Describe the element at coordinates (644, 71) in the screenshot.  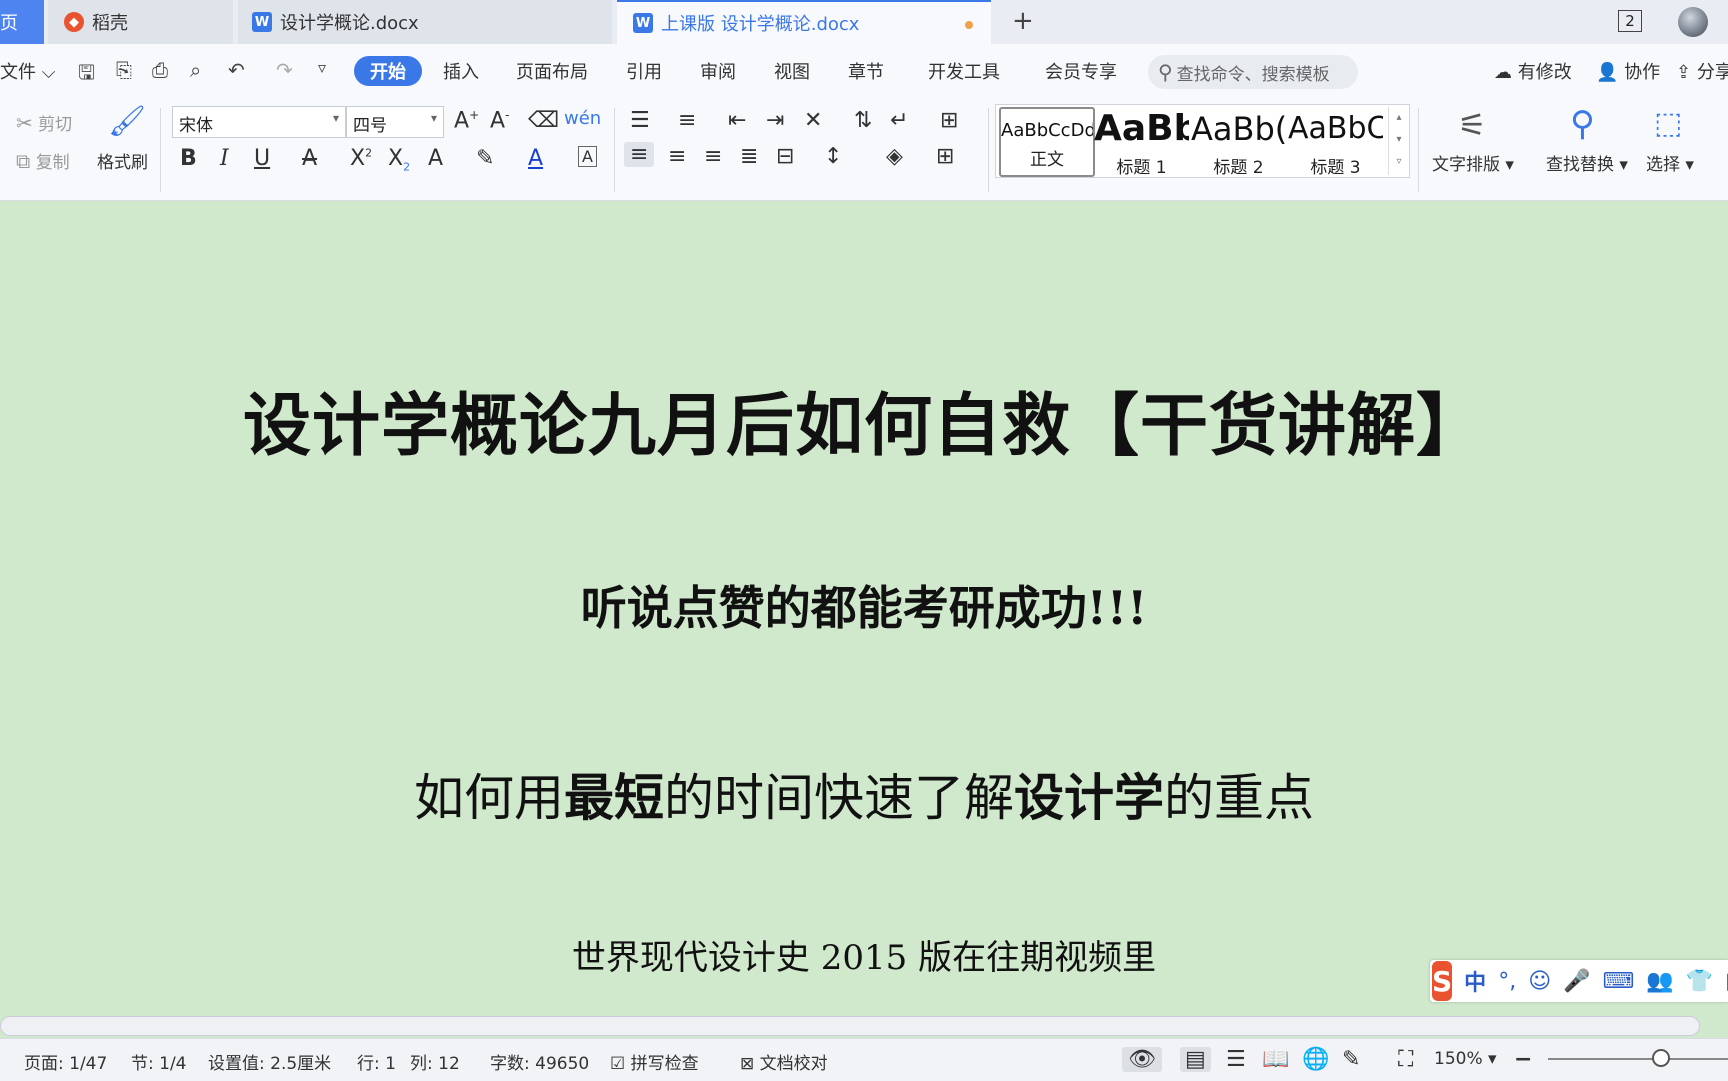
I see `menu-references: 引用` at that location.